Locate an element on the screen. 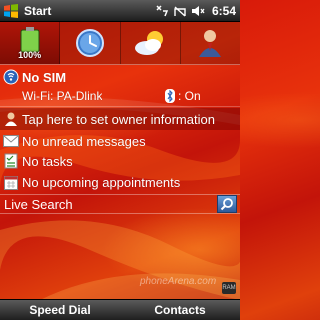 The height and width of the screenshot is (320, 320). shortcut-bar: 100% is located at coordinates (120, 43).